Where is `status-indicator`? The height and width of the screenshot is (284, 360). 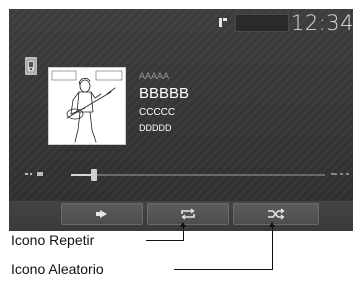
status-indicator is located at coordinates (262, 23).